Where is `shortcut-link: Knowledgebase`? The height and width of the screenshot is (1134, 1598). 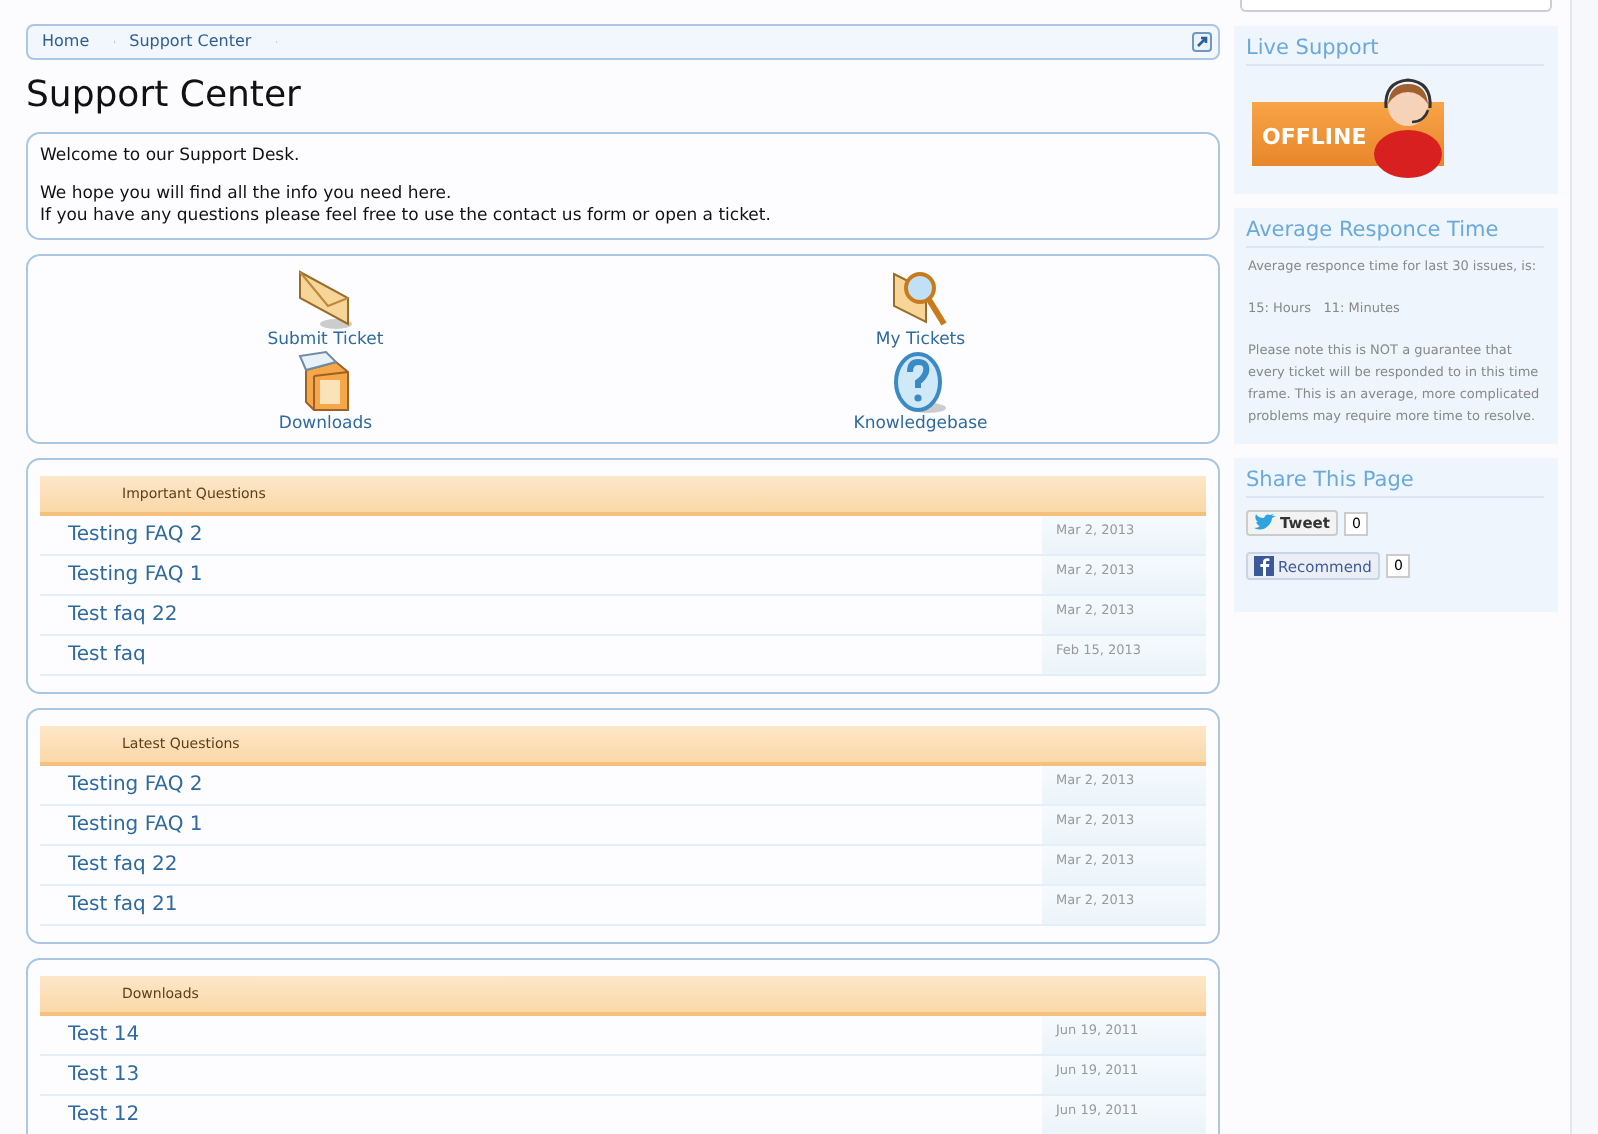 shortcut-link: Knowledgebase is located at coordinates (920, 424).